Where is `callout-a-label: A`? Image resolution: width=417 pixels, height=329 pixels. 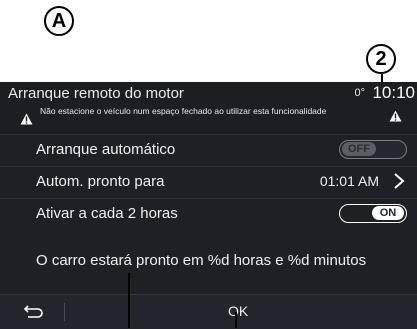
callout-a-label: A is located at coordinates (59, 20).